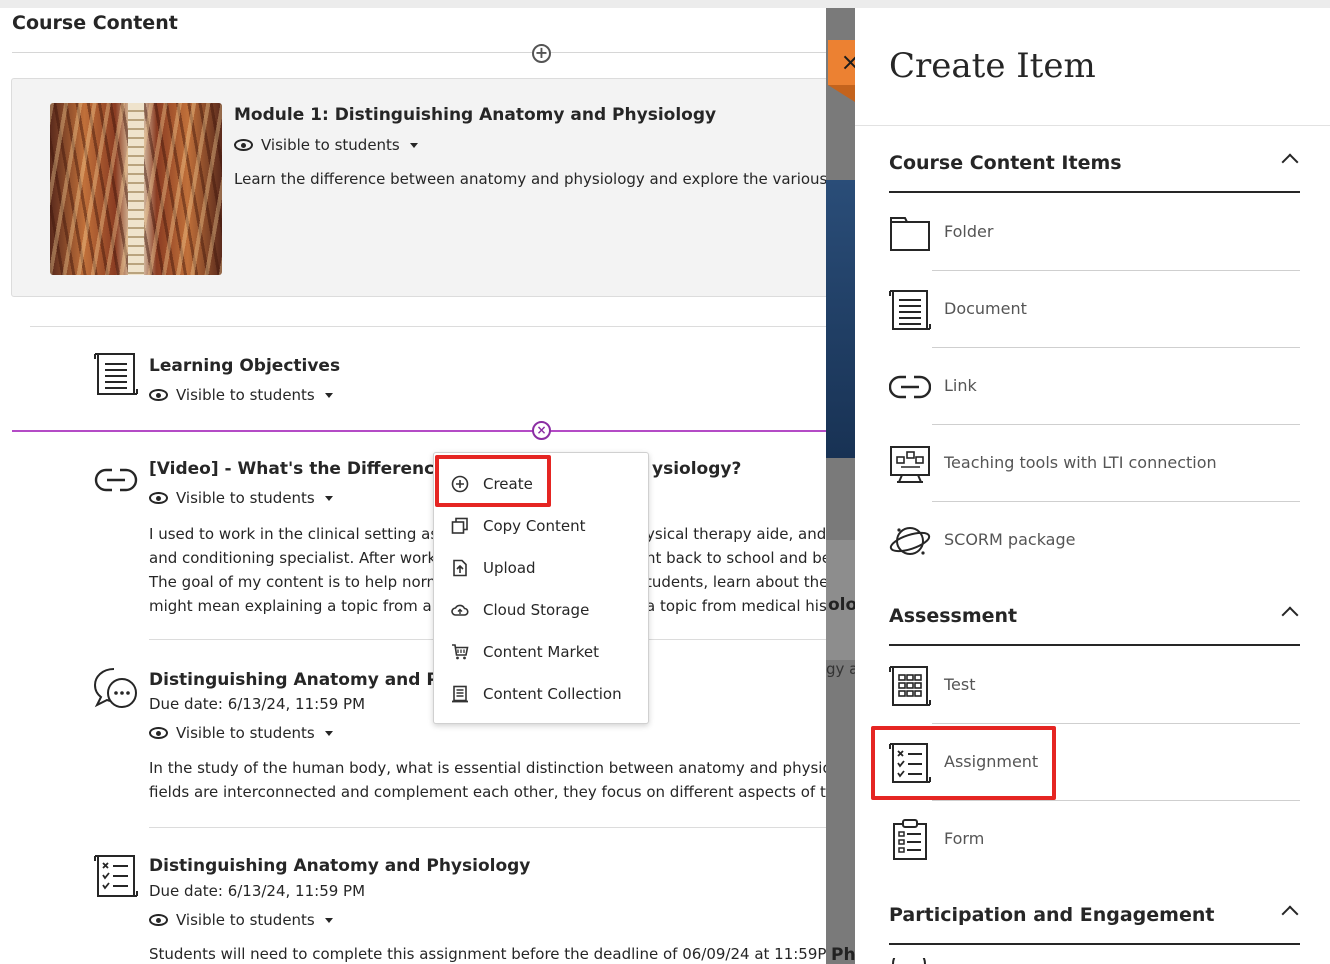  What do you see at coordinates (509, 568) in the screenshot?
I see `menu-item-label: Upload` at bounding box center [509, 568].